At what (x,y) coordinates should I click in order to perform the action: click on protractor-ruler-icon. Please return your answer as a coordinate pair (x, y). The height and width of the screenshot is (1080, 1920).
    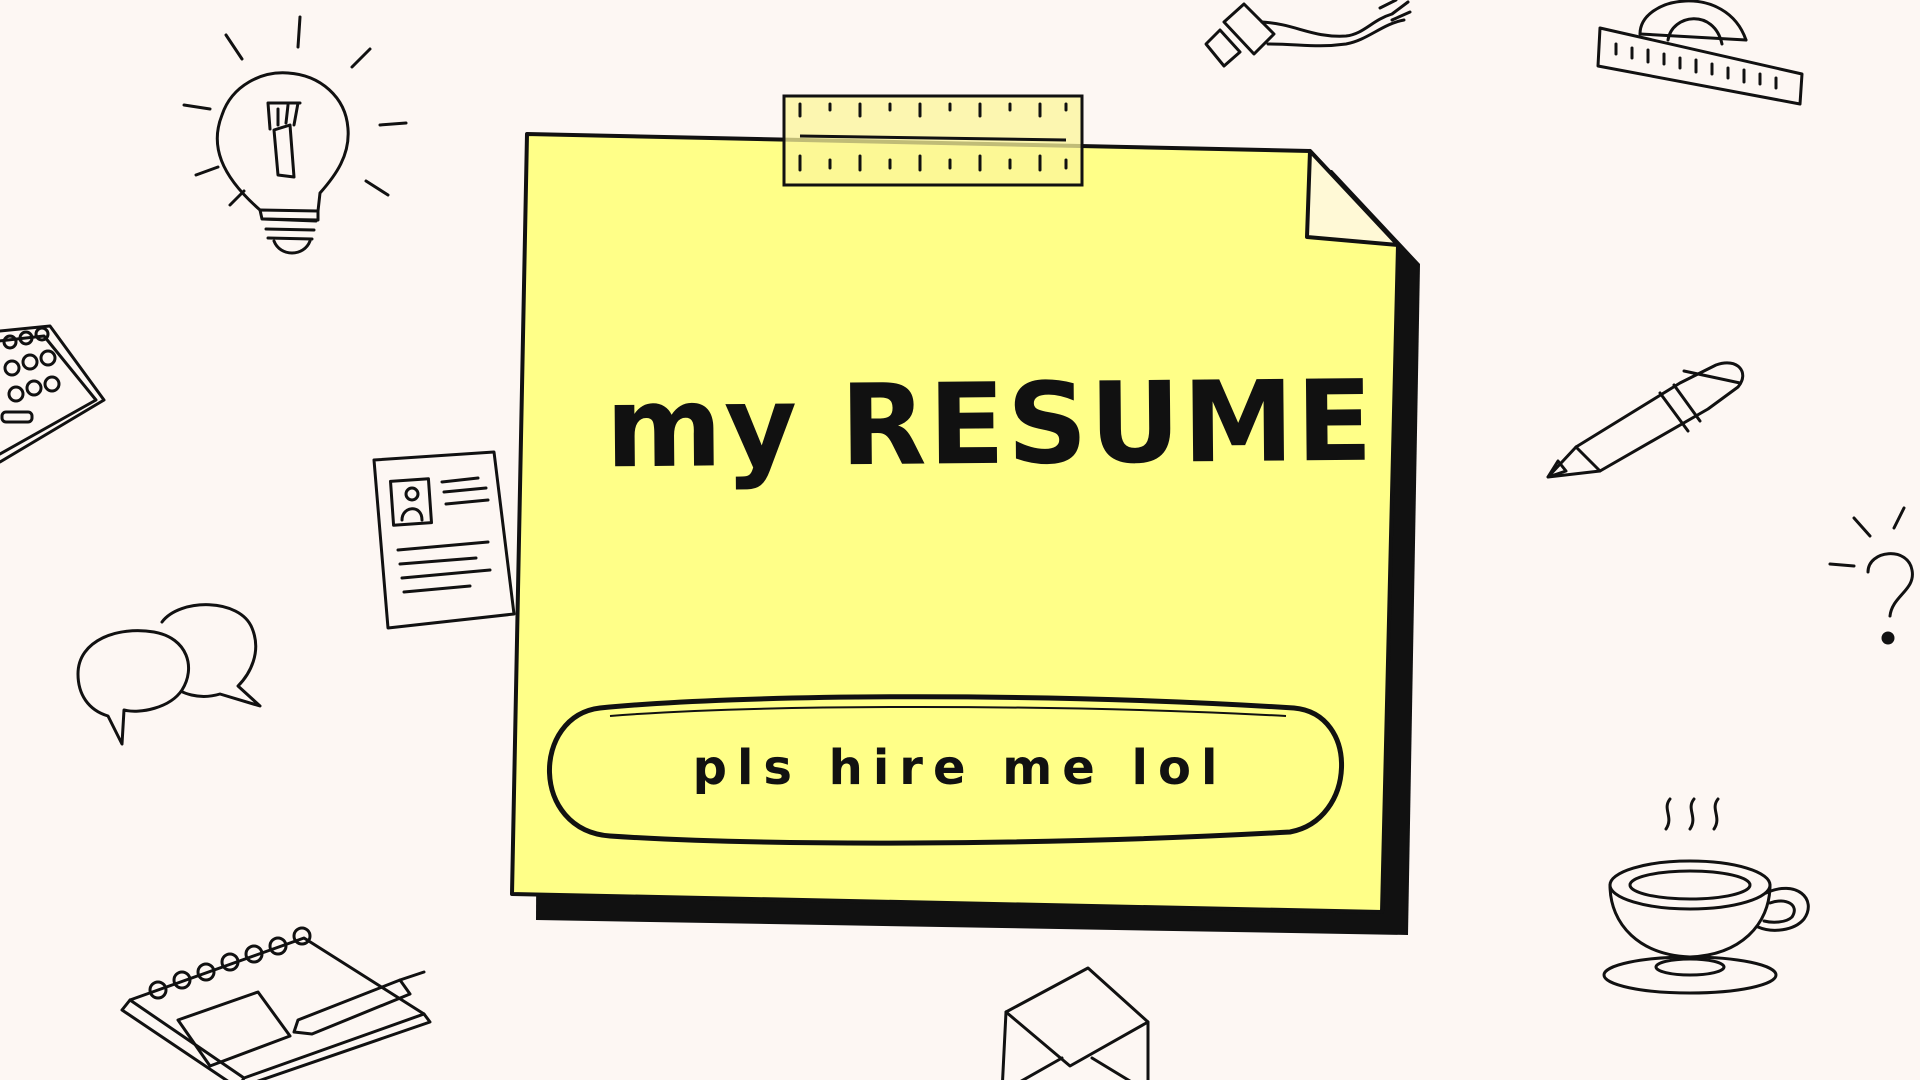
    Looking at the image, I should click on (1700, 53).